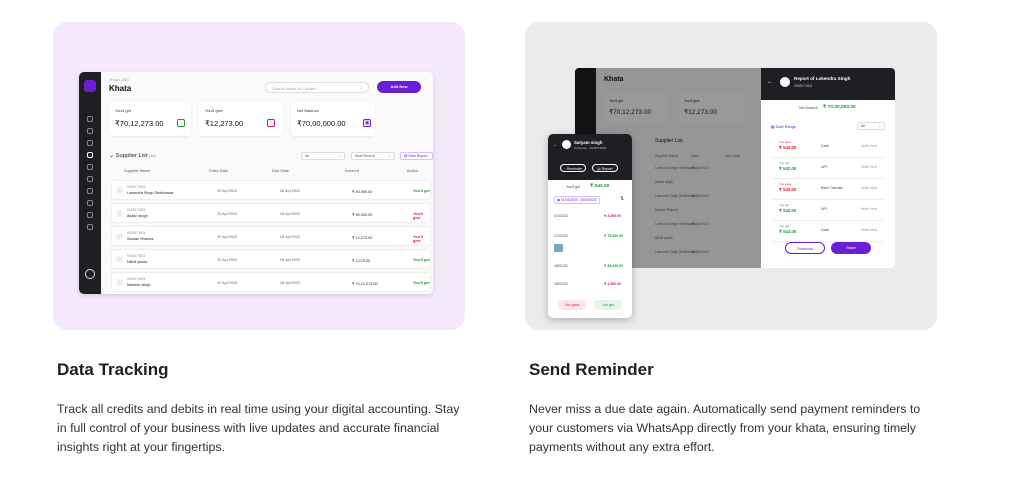 The height and width of the screenshot is (489, 1024). Describe the element at coordinates (317, 87) in the screenshot. I see `search-input: Search Name or Contact ⌕` at that location.